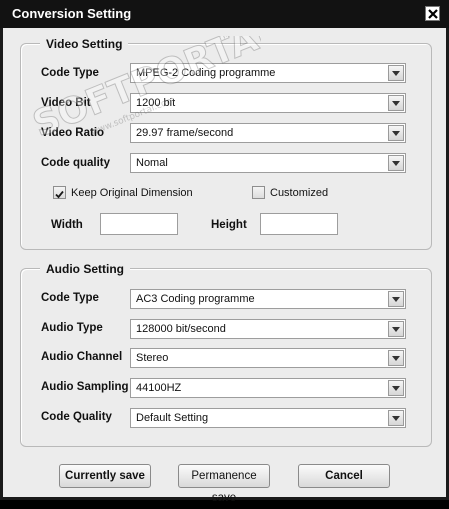  What do you see at coordinates (268, 103) in the screenshot?
I see `video-bit-select: 1200 bit` at bounding box center [268, 103].